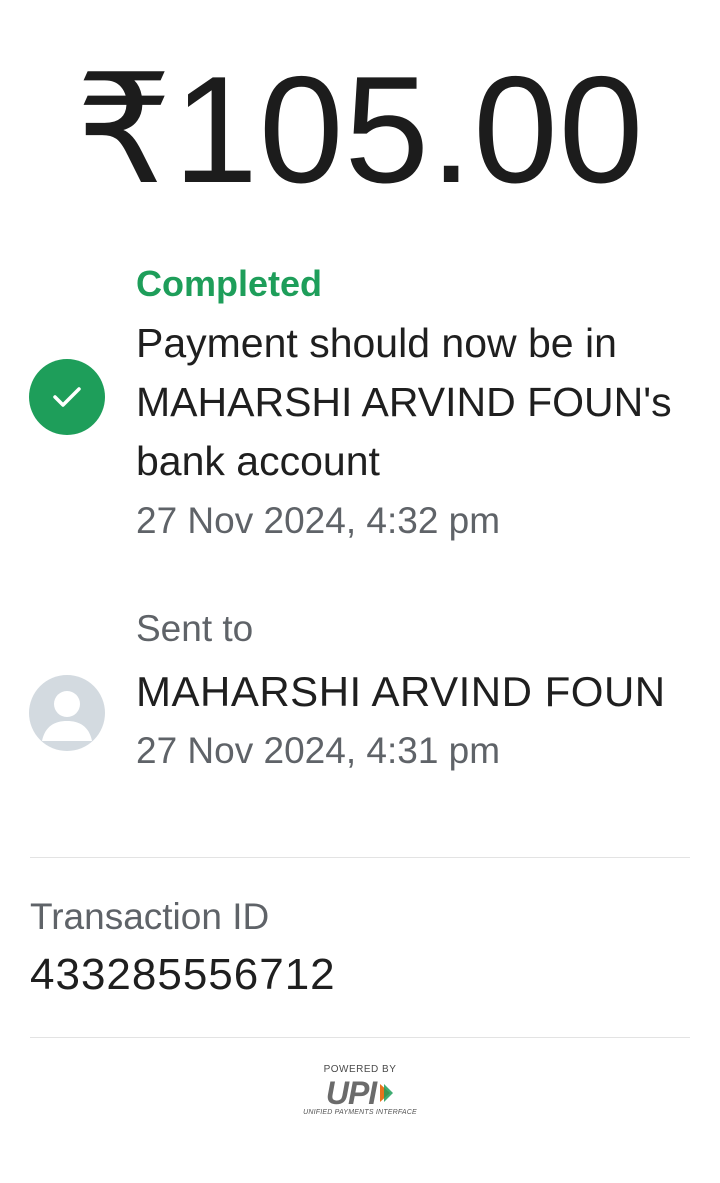 This screenshot has height=1183, width=720. I want to click on transaction-id-value: 433285556712, so click(360, 975).